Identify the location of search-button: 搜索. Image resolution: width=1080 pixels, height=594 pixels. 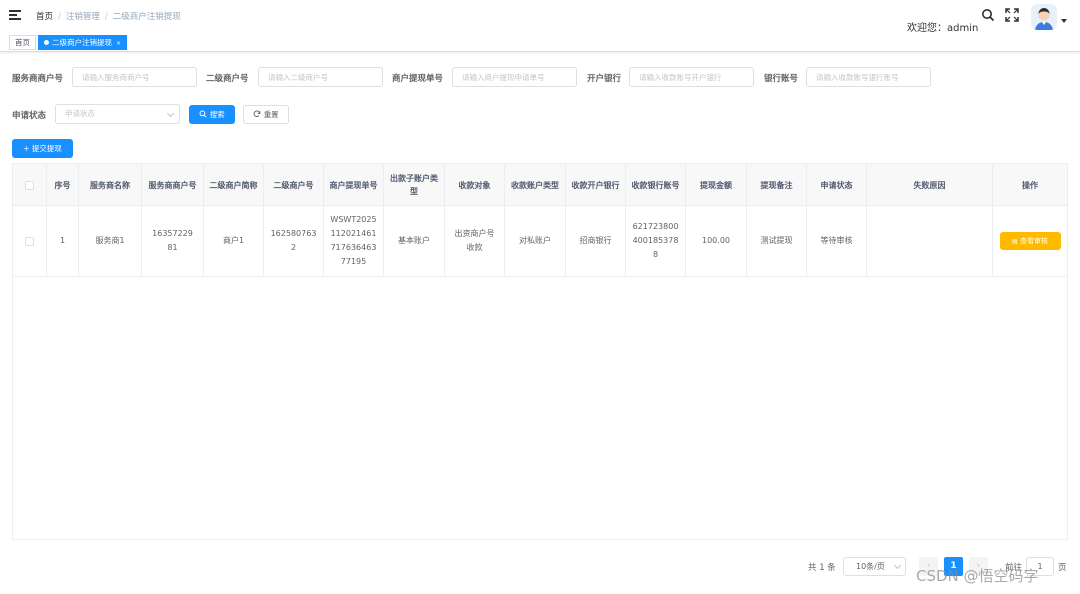
(212, 114).